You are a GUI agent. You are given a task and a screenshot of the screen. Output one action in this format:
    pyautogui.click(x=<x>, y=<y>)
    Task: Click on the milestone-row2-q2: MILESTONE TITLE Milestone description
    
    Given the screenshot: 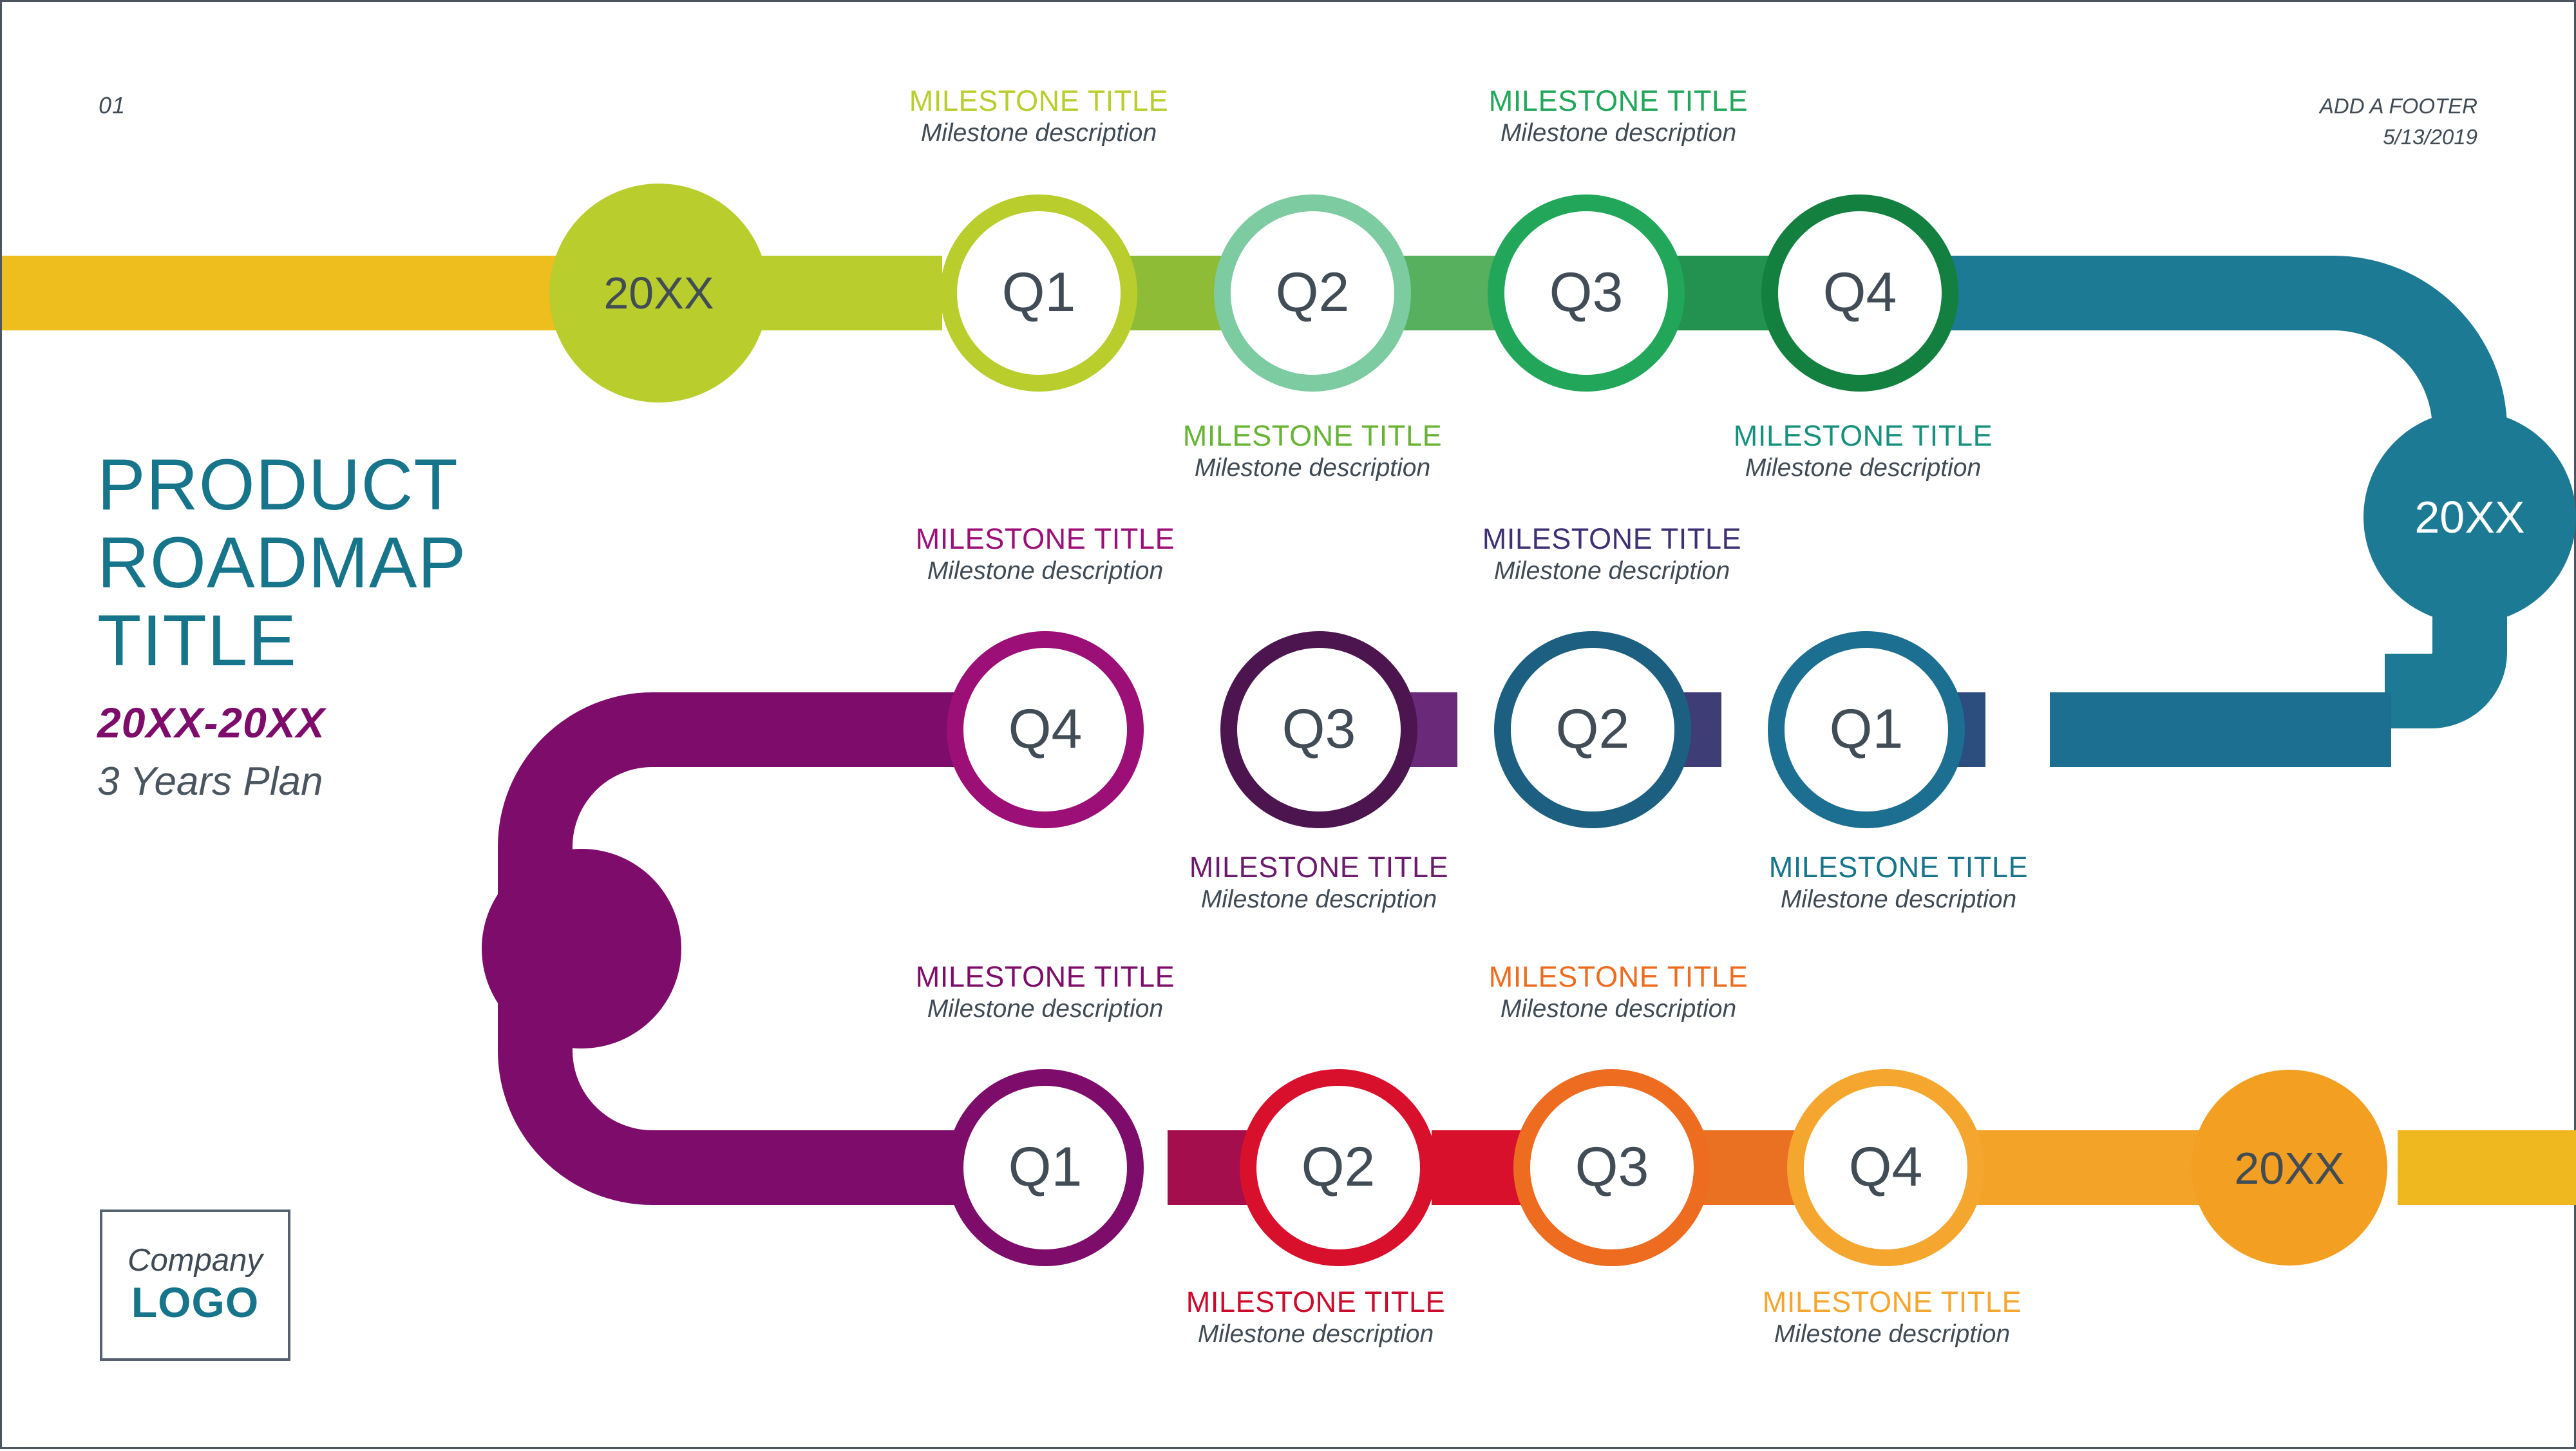 What is the action you would take?
    pyautogui.click(x=1612, y=554)
    